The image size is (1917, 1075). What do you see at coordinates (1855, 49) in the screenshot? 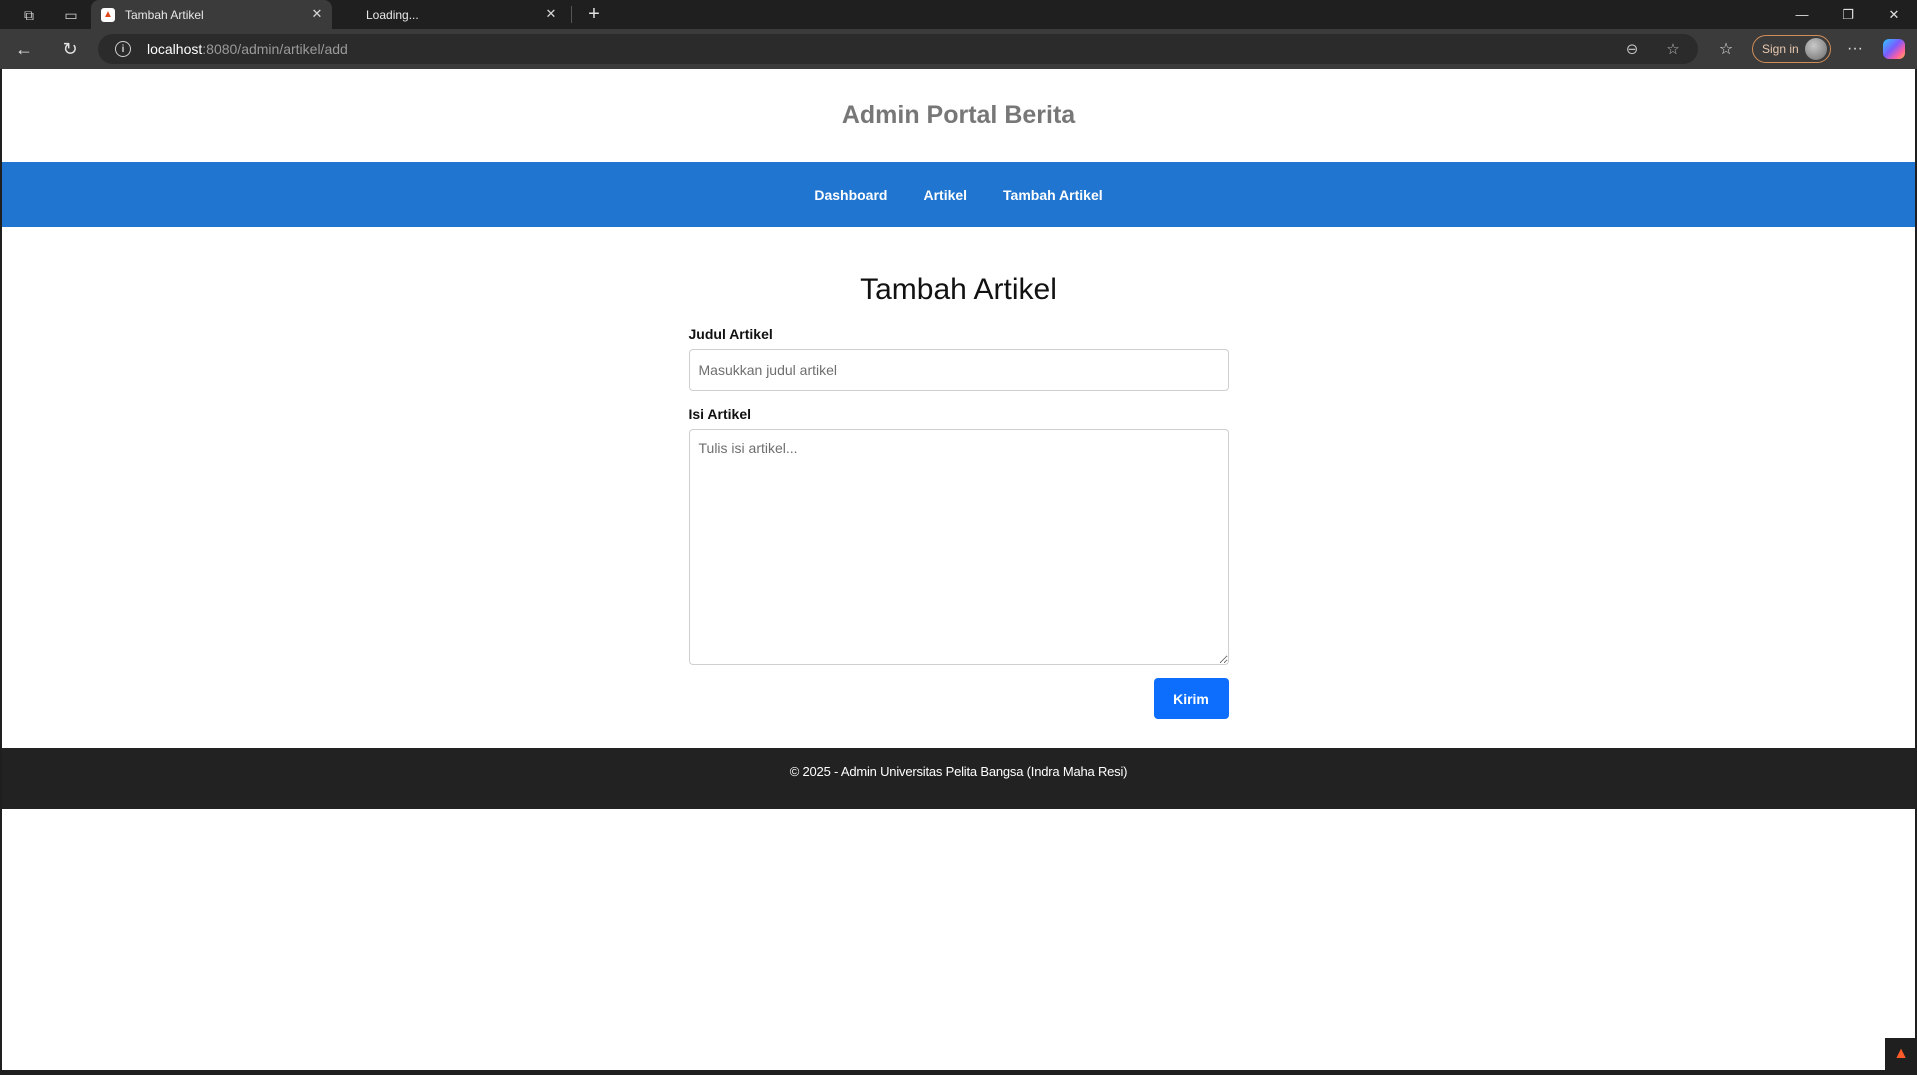
I see `more-options-icon: ···` at bounding box center [1855, 49].